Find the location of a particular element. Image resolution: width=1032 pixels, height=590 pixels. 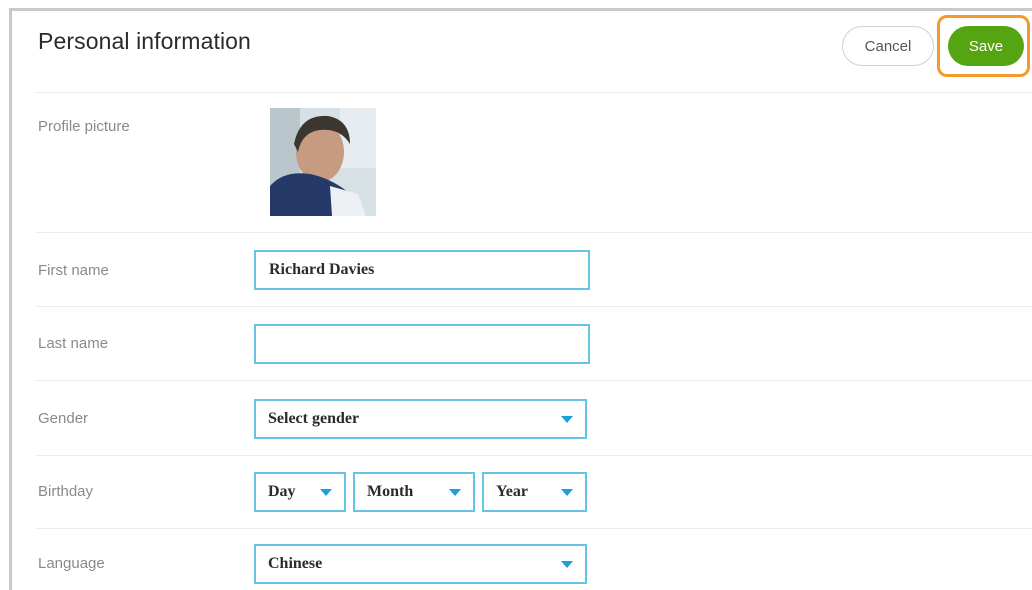

left-border is located at coordinates (10, 299).